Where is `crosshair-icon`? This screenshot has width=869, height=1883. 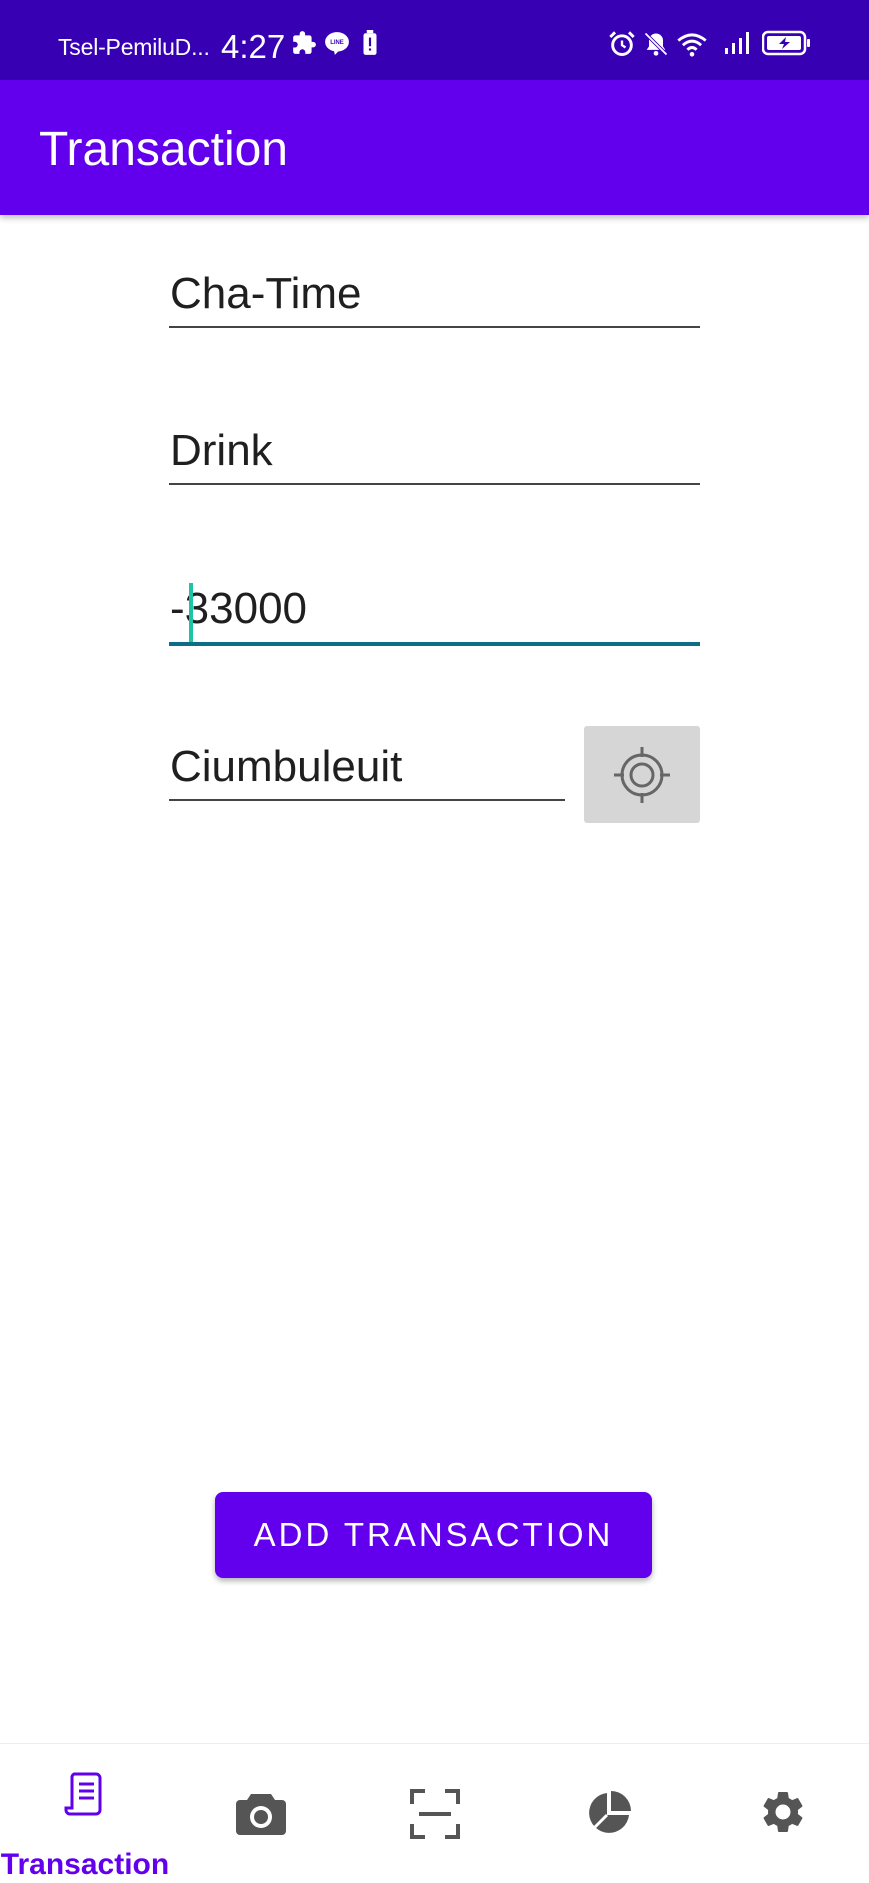 crosshair-icon is located at coordinates (642, 775).